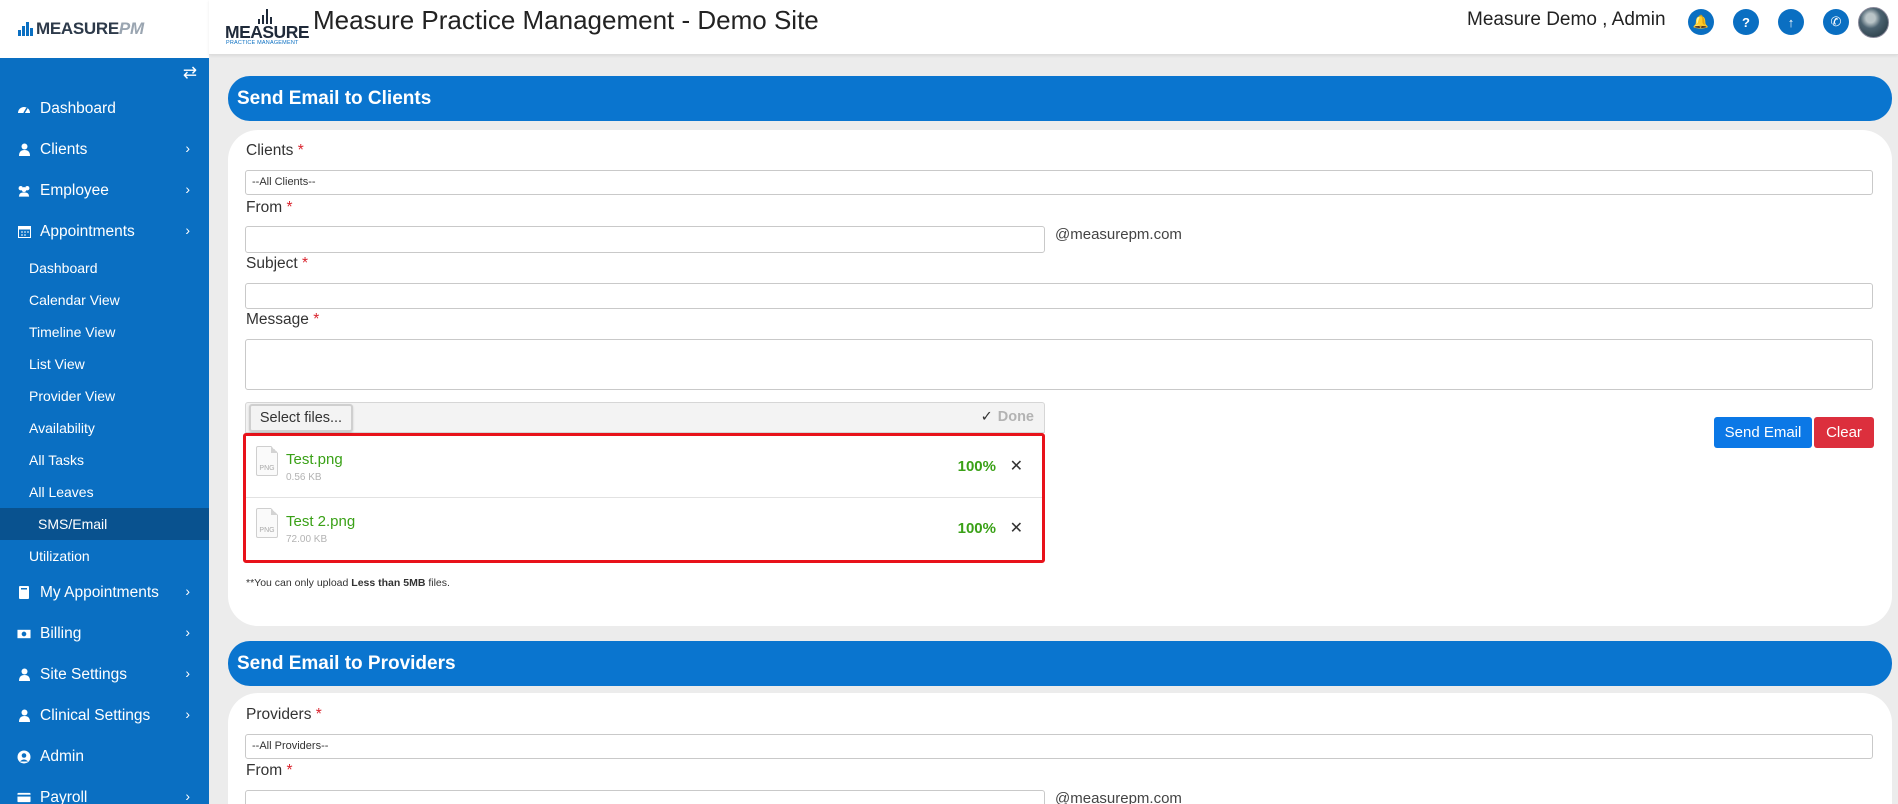 This screenshot has width=1898, height=804. Describe the element at coordinates (131, 28) in the screenshot. I see `sidebar-logo-accent: PM` at that location.